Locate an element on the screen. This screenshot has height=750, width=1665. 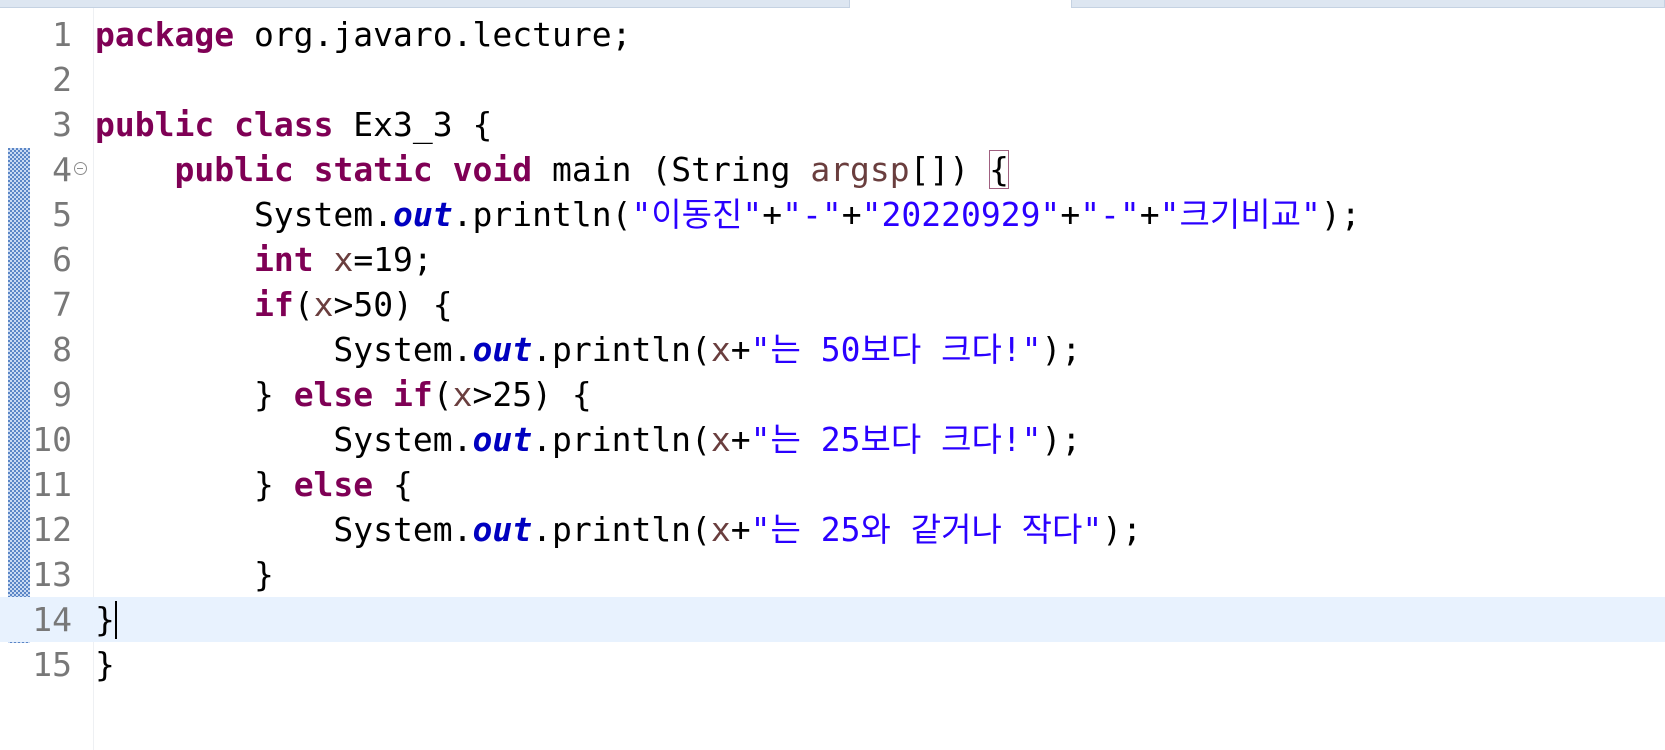
text-caret is located at coordinates (115, 620).